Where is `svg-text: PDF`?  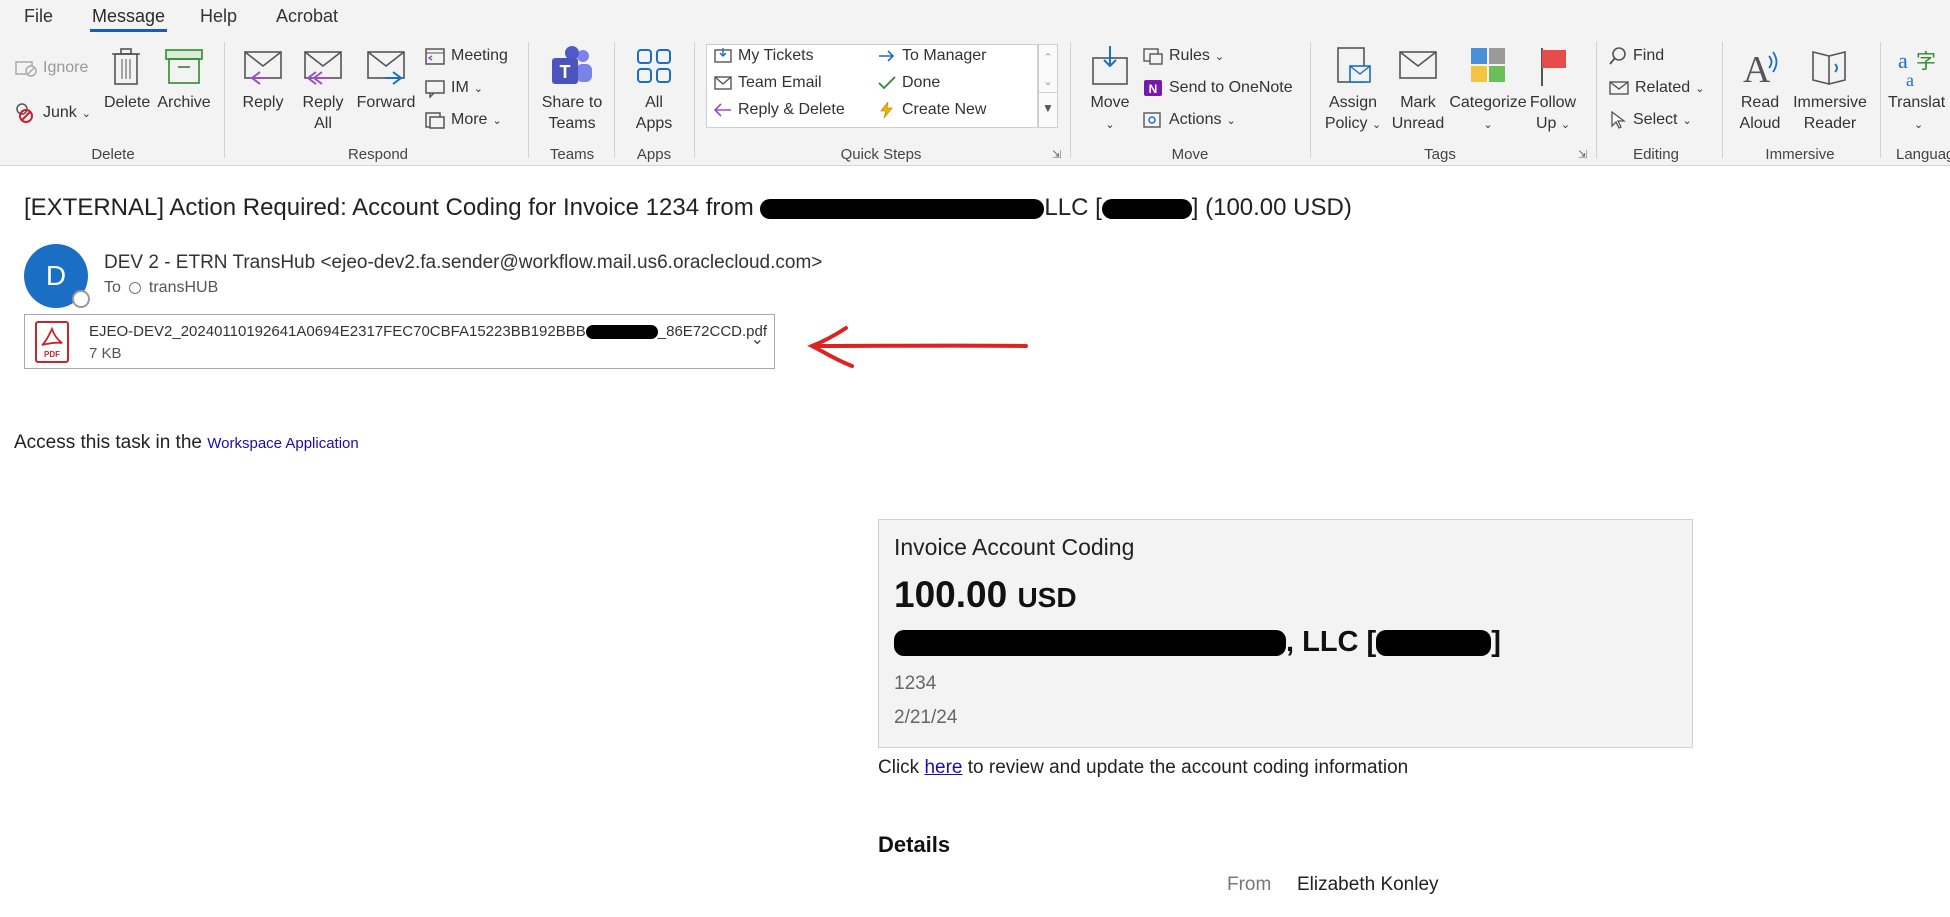 svg-text: PDF is located at coordinates (52, 354).